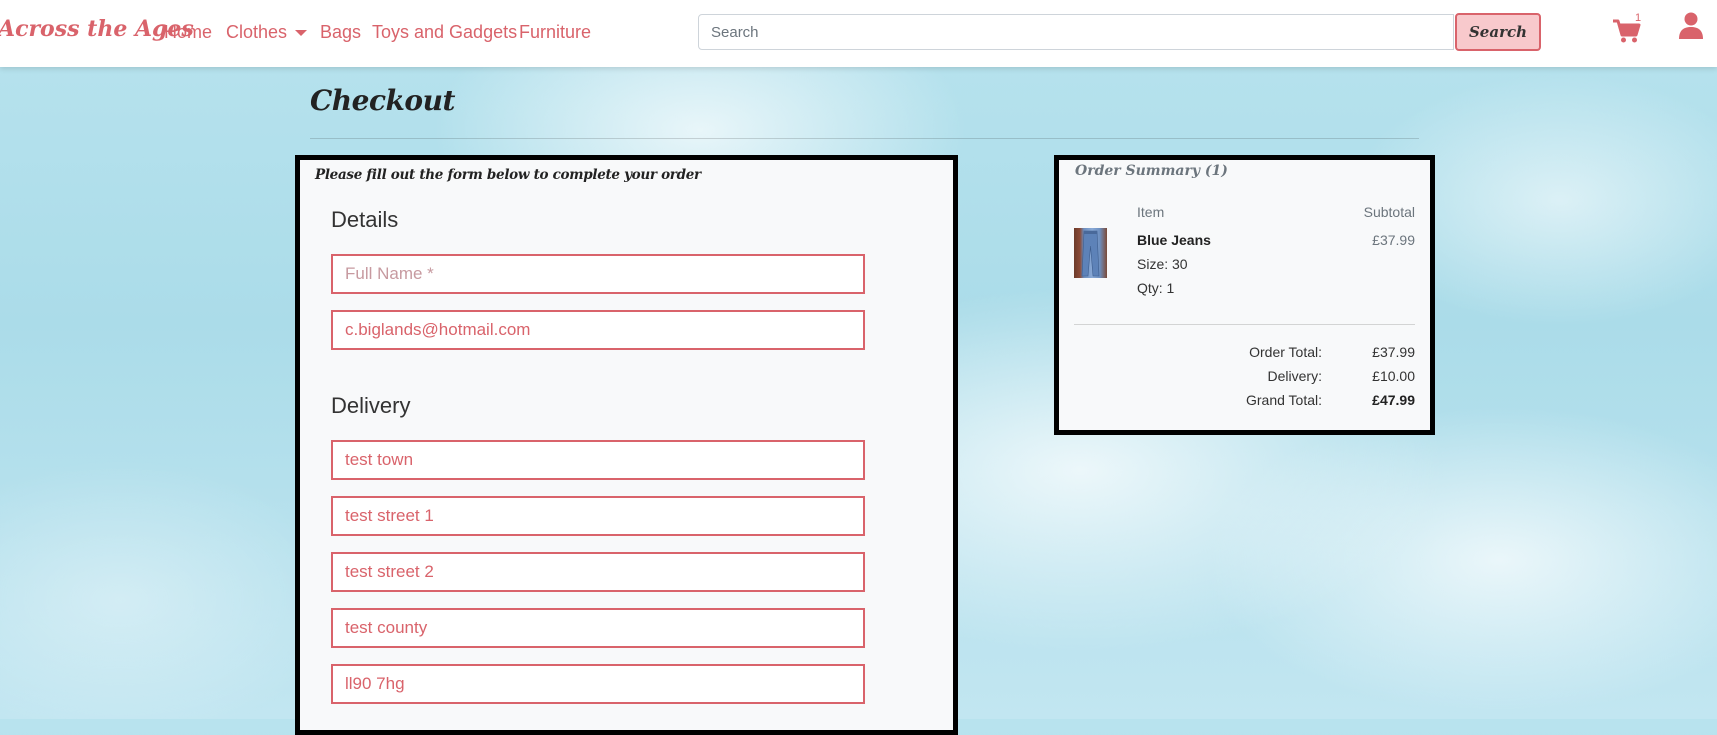 The height and width of the screenshot is (735, 1717). What do you see at coordinates (1389, 212) in the screenshot?
I see `subtotal-column-header: Subtotal` at bounding box center [1389, 212].